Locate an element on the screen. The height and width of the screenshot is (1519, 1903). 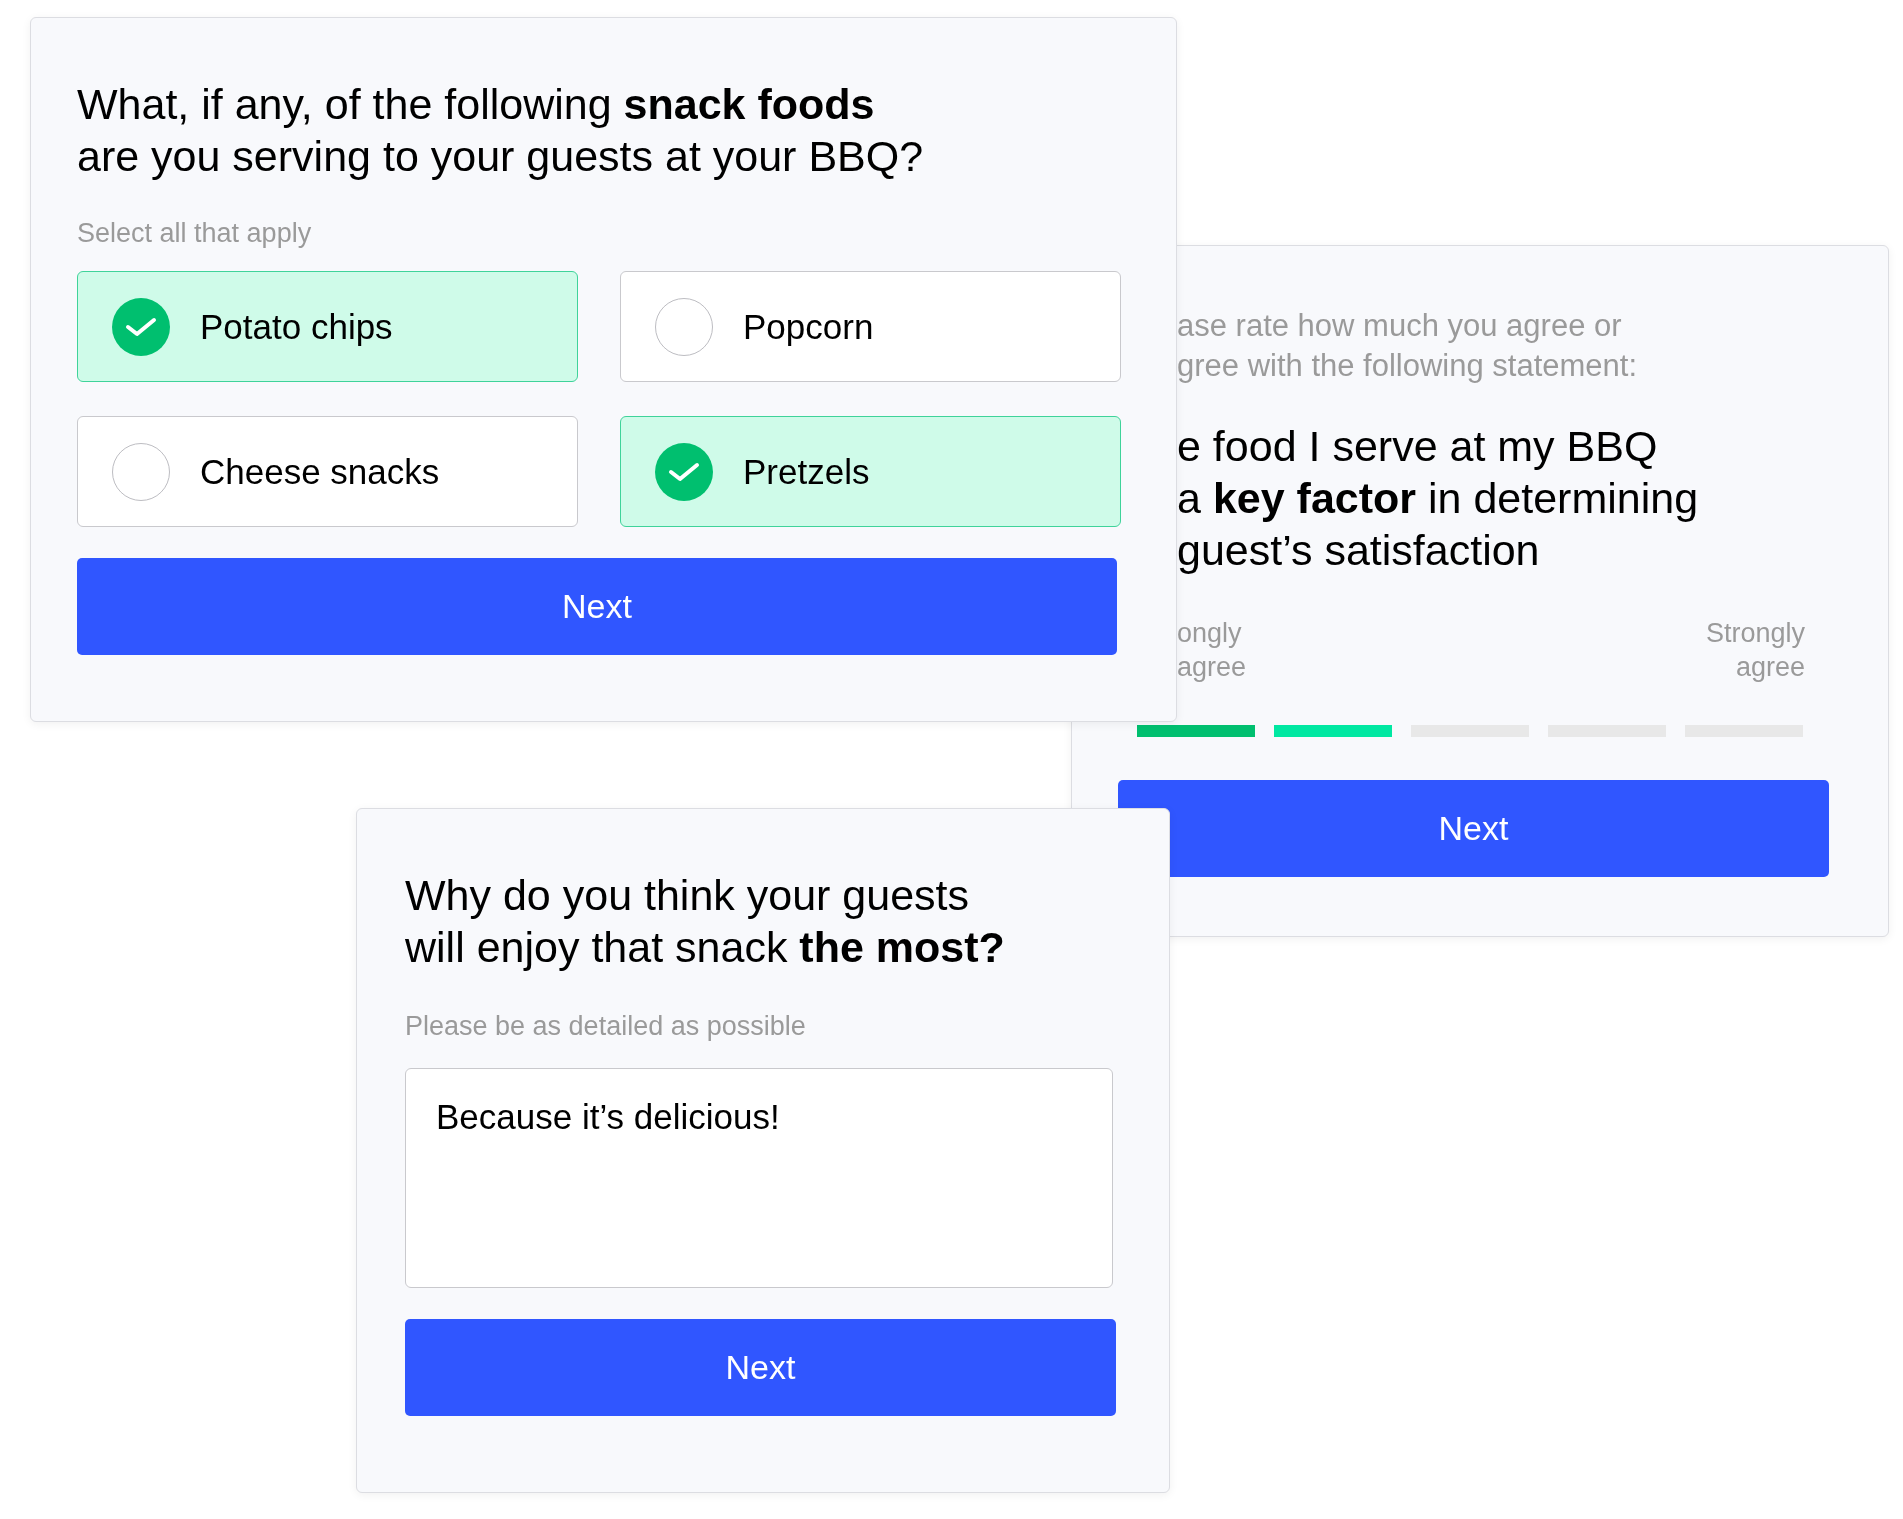
scale-min-label: ongly is located at coordinates (1210, 633).